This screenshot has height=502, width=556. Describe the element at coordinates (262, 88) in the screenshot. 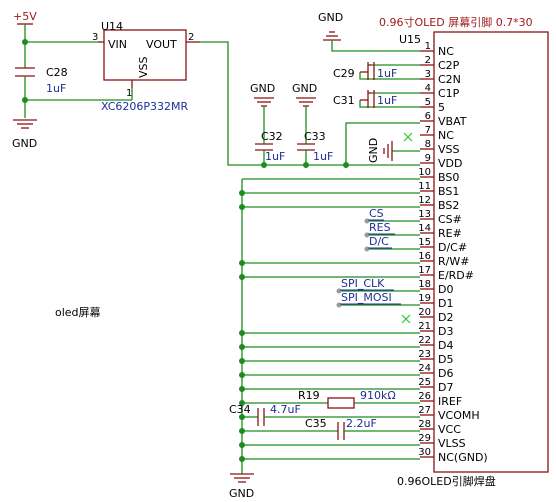

I see `gnd-label-c32: GND` at that location.